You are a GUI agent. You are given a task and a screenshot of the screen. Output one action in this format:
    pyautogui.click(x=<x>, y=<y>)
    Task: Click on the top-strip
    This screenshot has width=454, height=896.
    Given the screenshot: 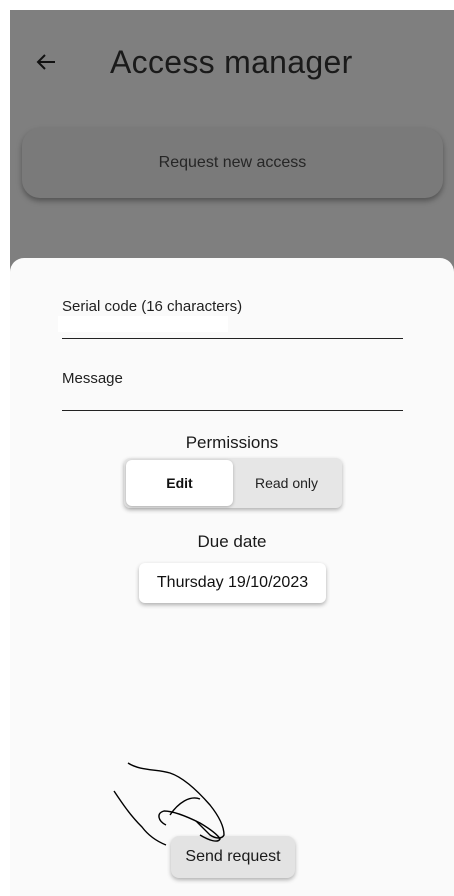 What is the action you would take?
    pyautogui.click(x=227, y=5)
    